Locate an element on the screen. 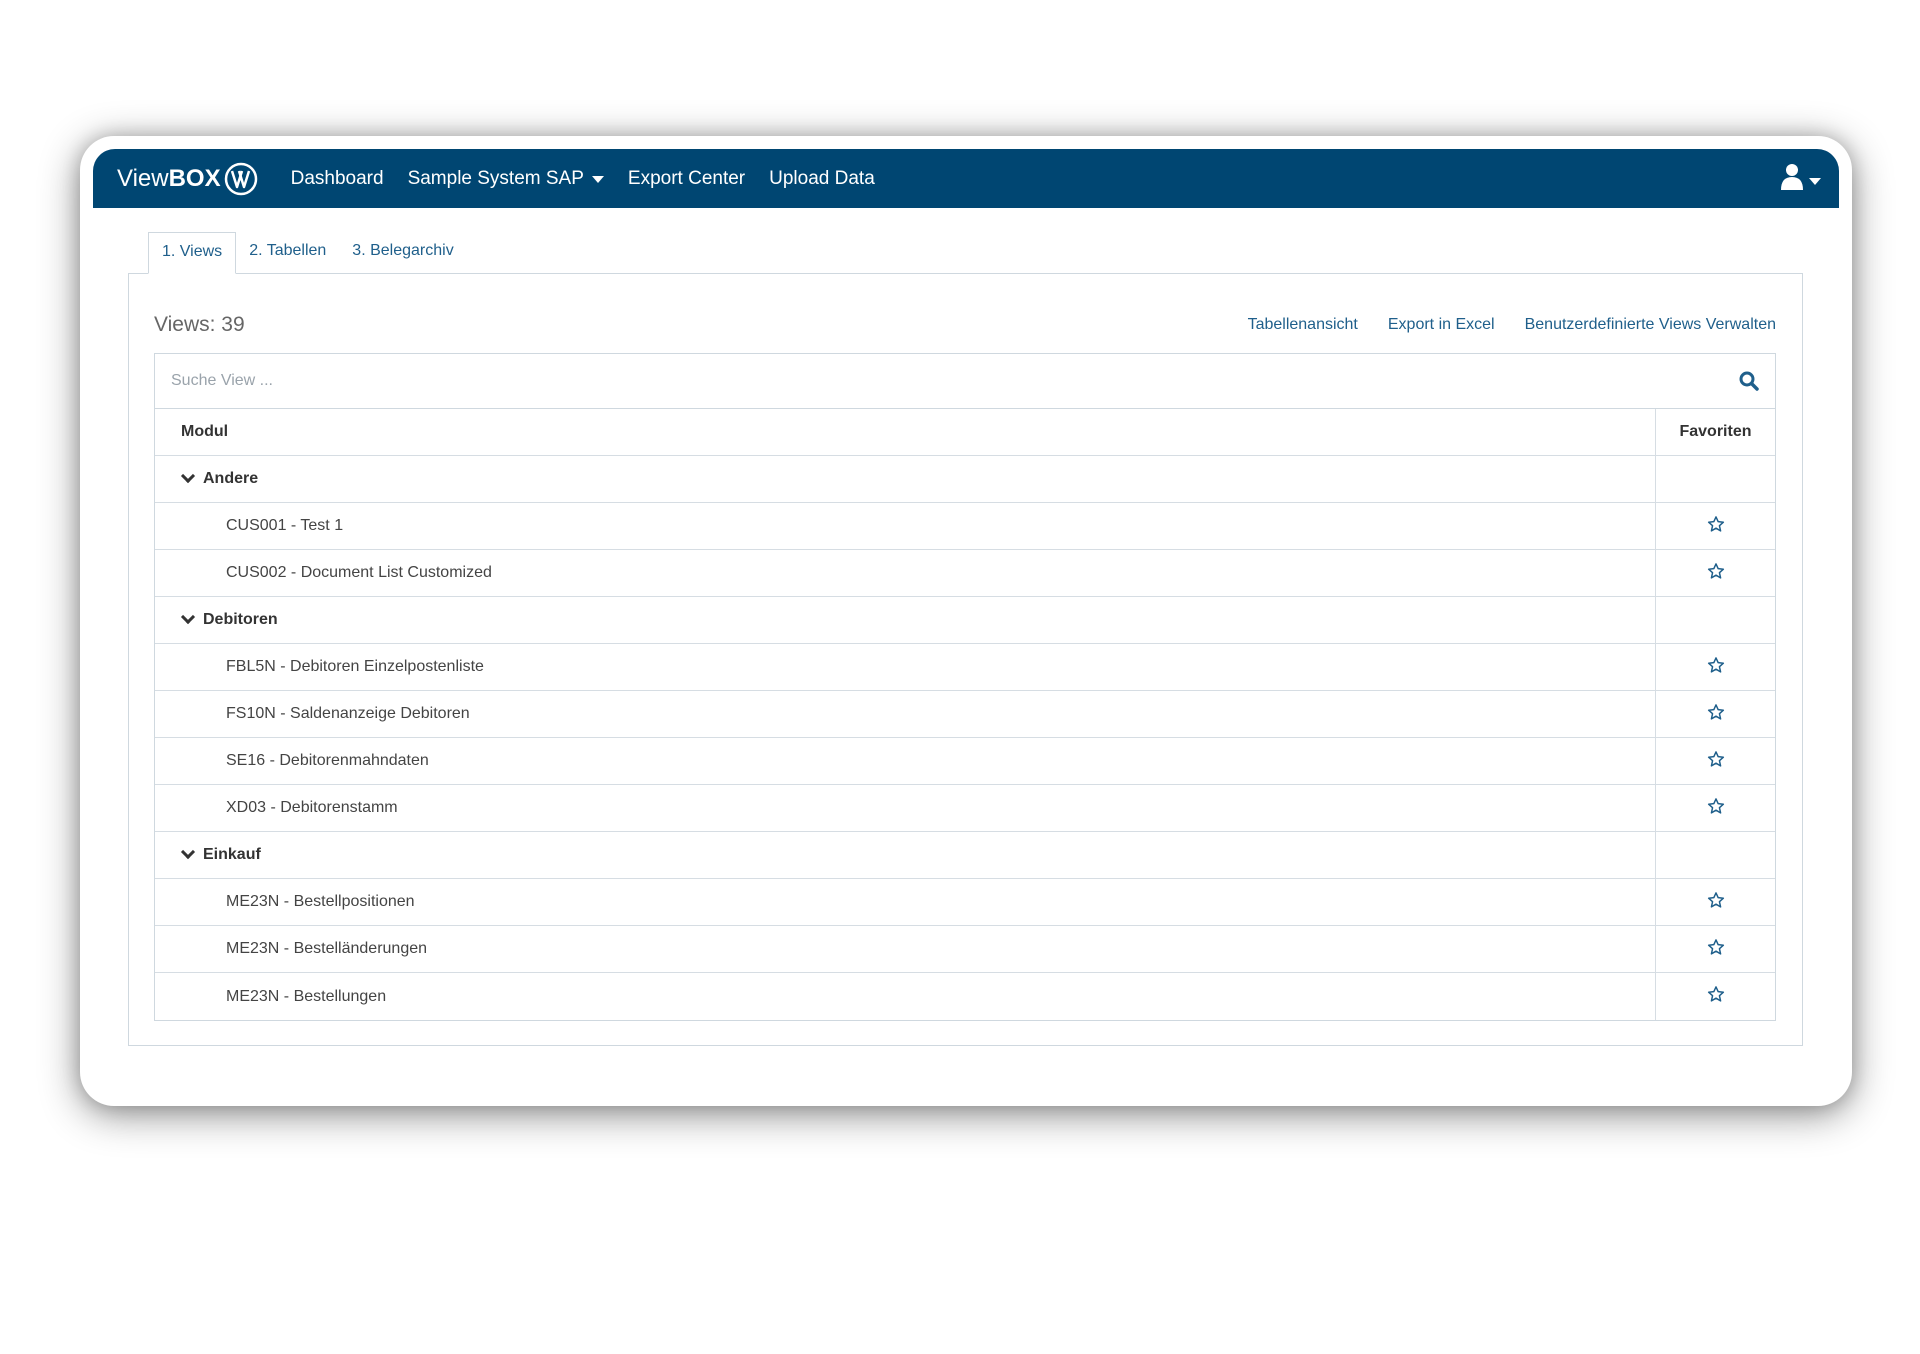  nav-dashboard: Dashboard is located at coordinates (337, 179).